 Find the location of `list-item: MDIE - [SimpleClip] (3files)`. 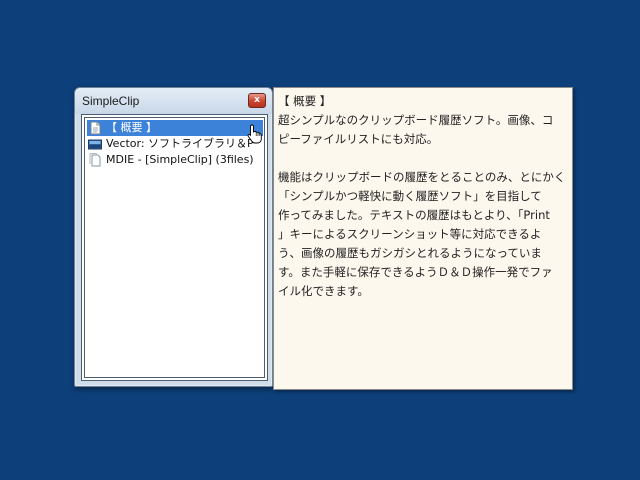

list-item: MDIE - [SimpleClip] (3files) is located at coordinates (175, 160).